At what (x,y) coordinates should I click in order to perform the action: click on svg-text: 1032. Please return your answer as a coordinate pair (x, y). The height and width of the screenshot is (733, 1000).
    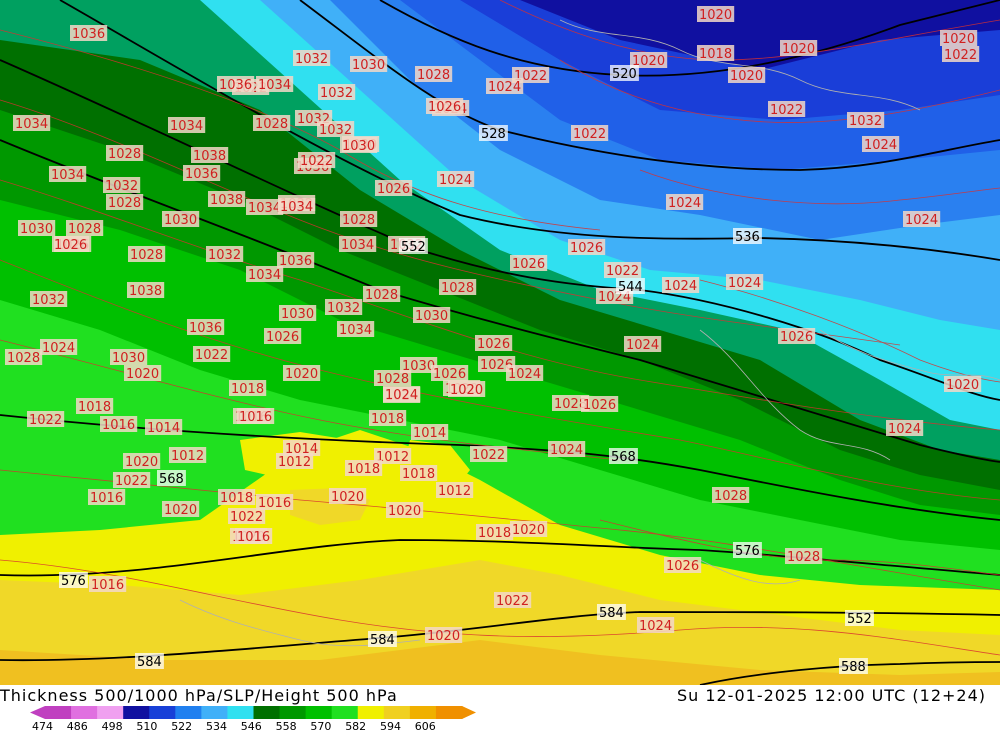
    Looking at the image, I should click on (311, 59).